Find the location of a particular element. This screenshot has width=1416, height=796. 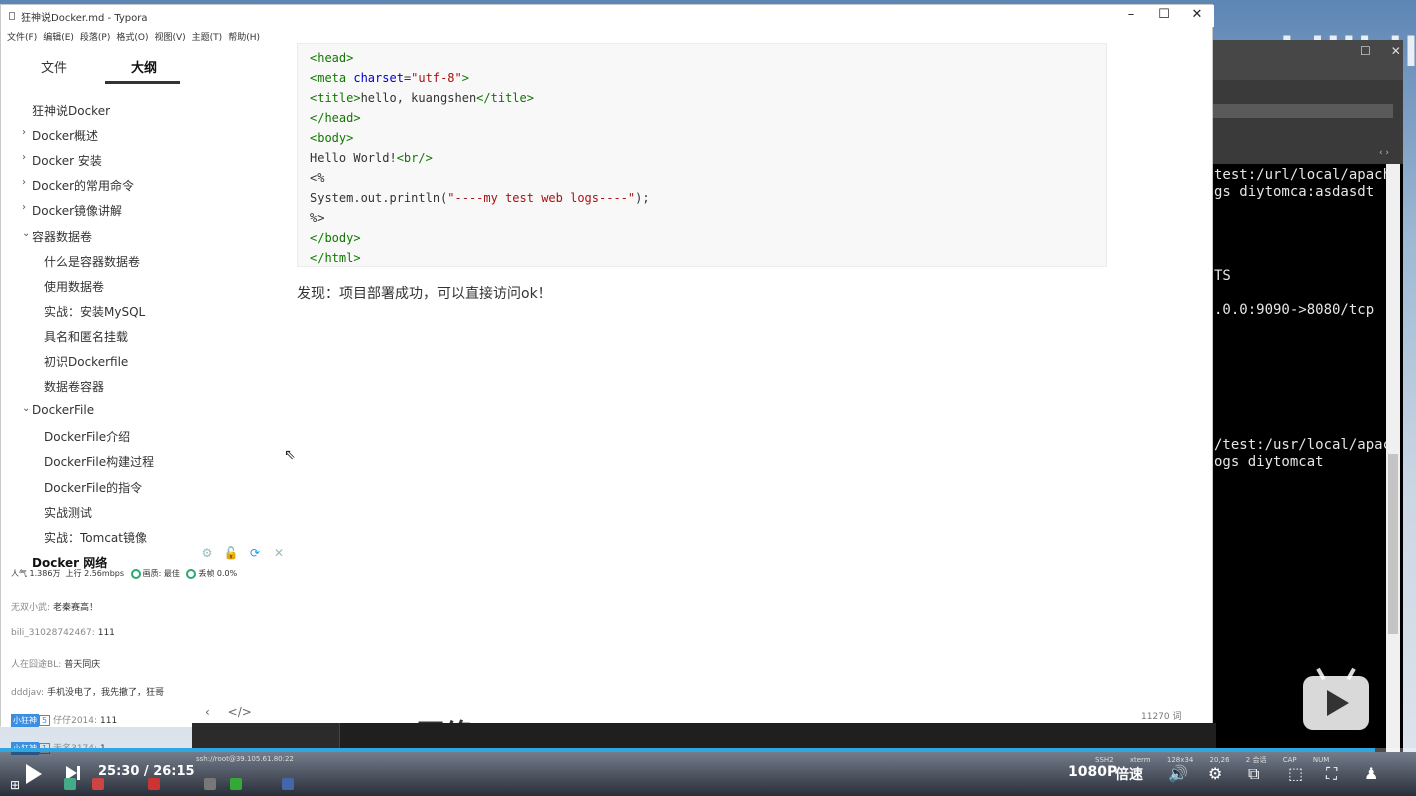

outline-label: DockerFile的指令 is located at coordinates (93, 487).